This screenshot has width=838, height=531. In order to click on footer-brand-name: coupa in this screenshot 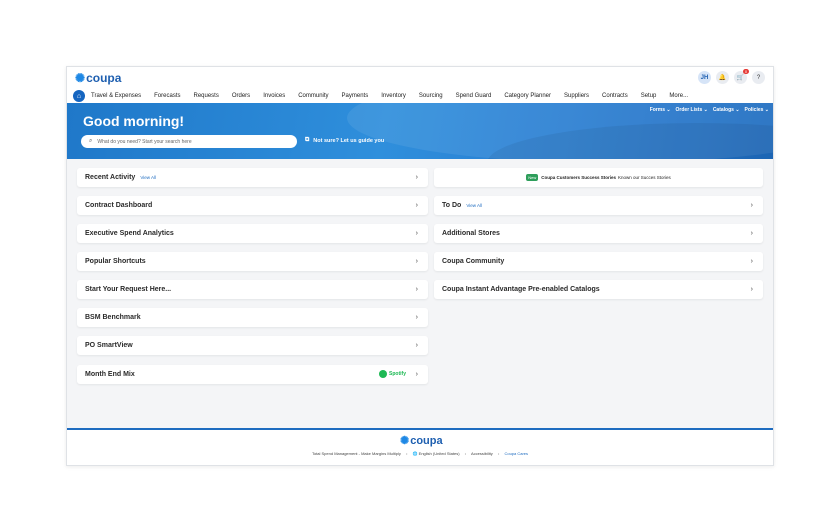, I will do `click(426, 440)`.